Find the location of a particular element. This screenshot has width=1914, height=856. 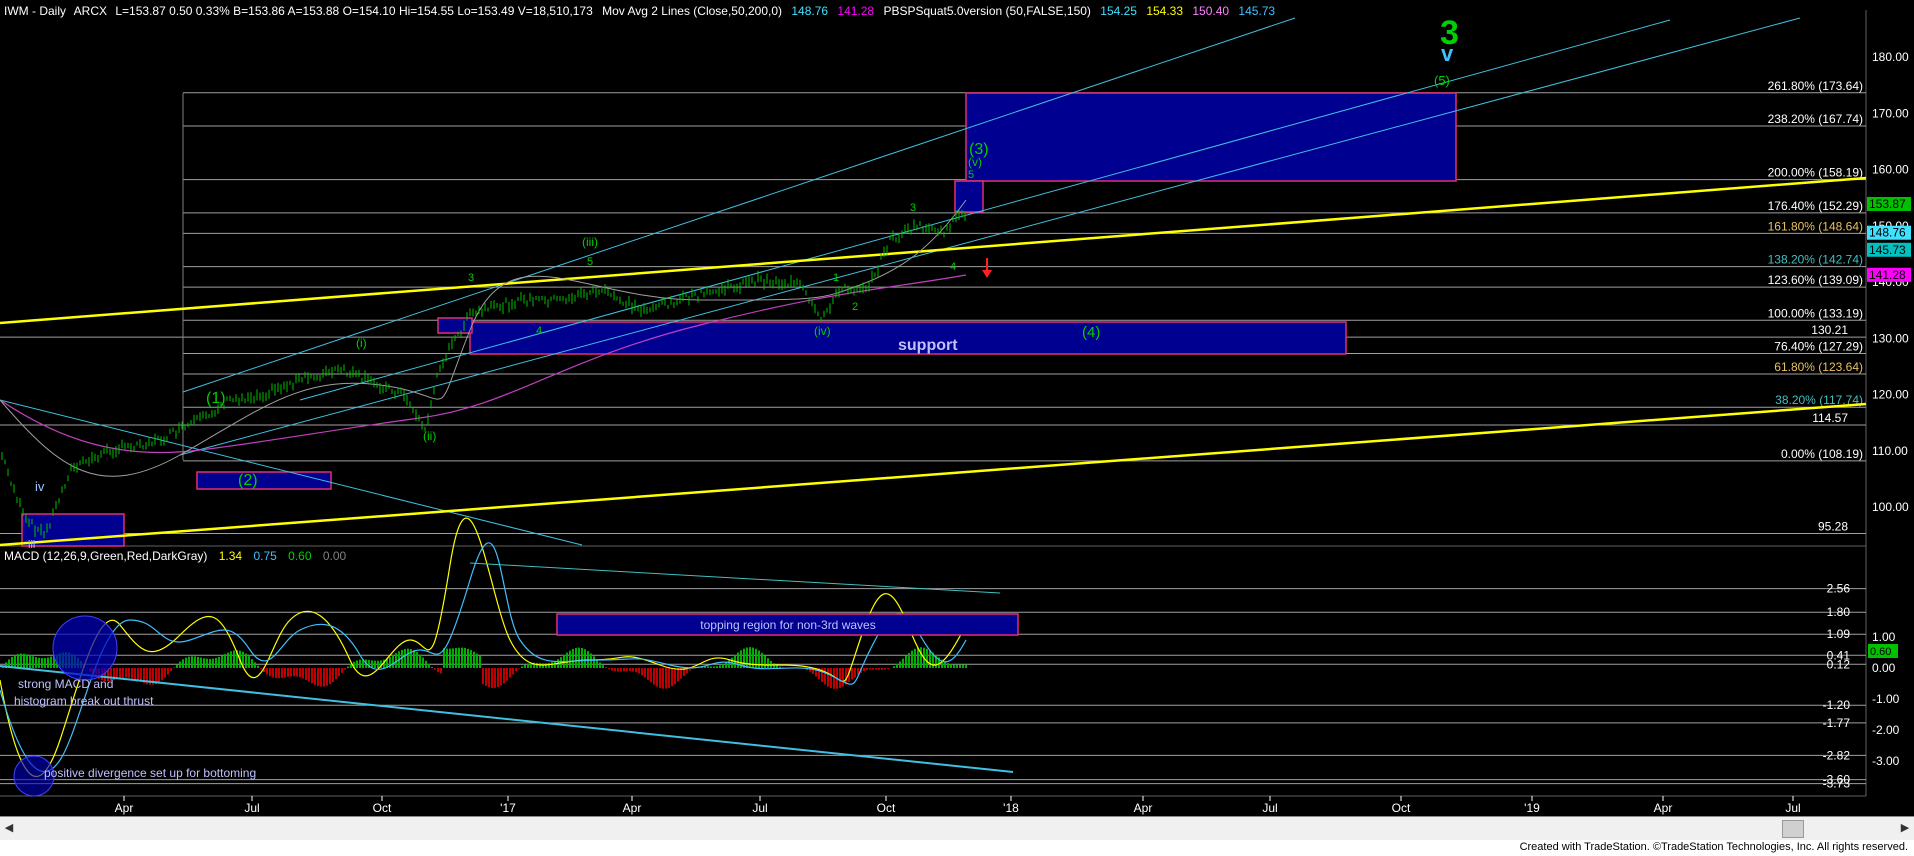

fib-label-8: 76.40% (127.29) is located at coordinates (1818, 346).